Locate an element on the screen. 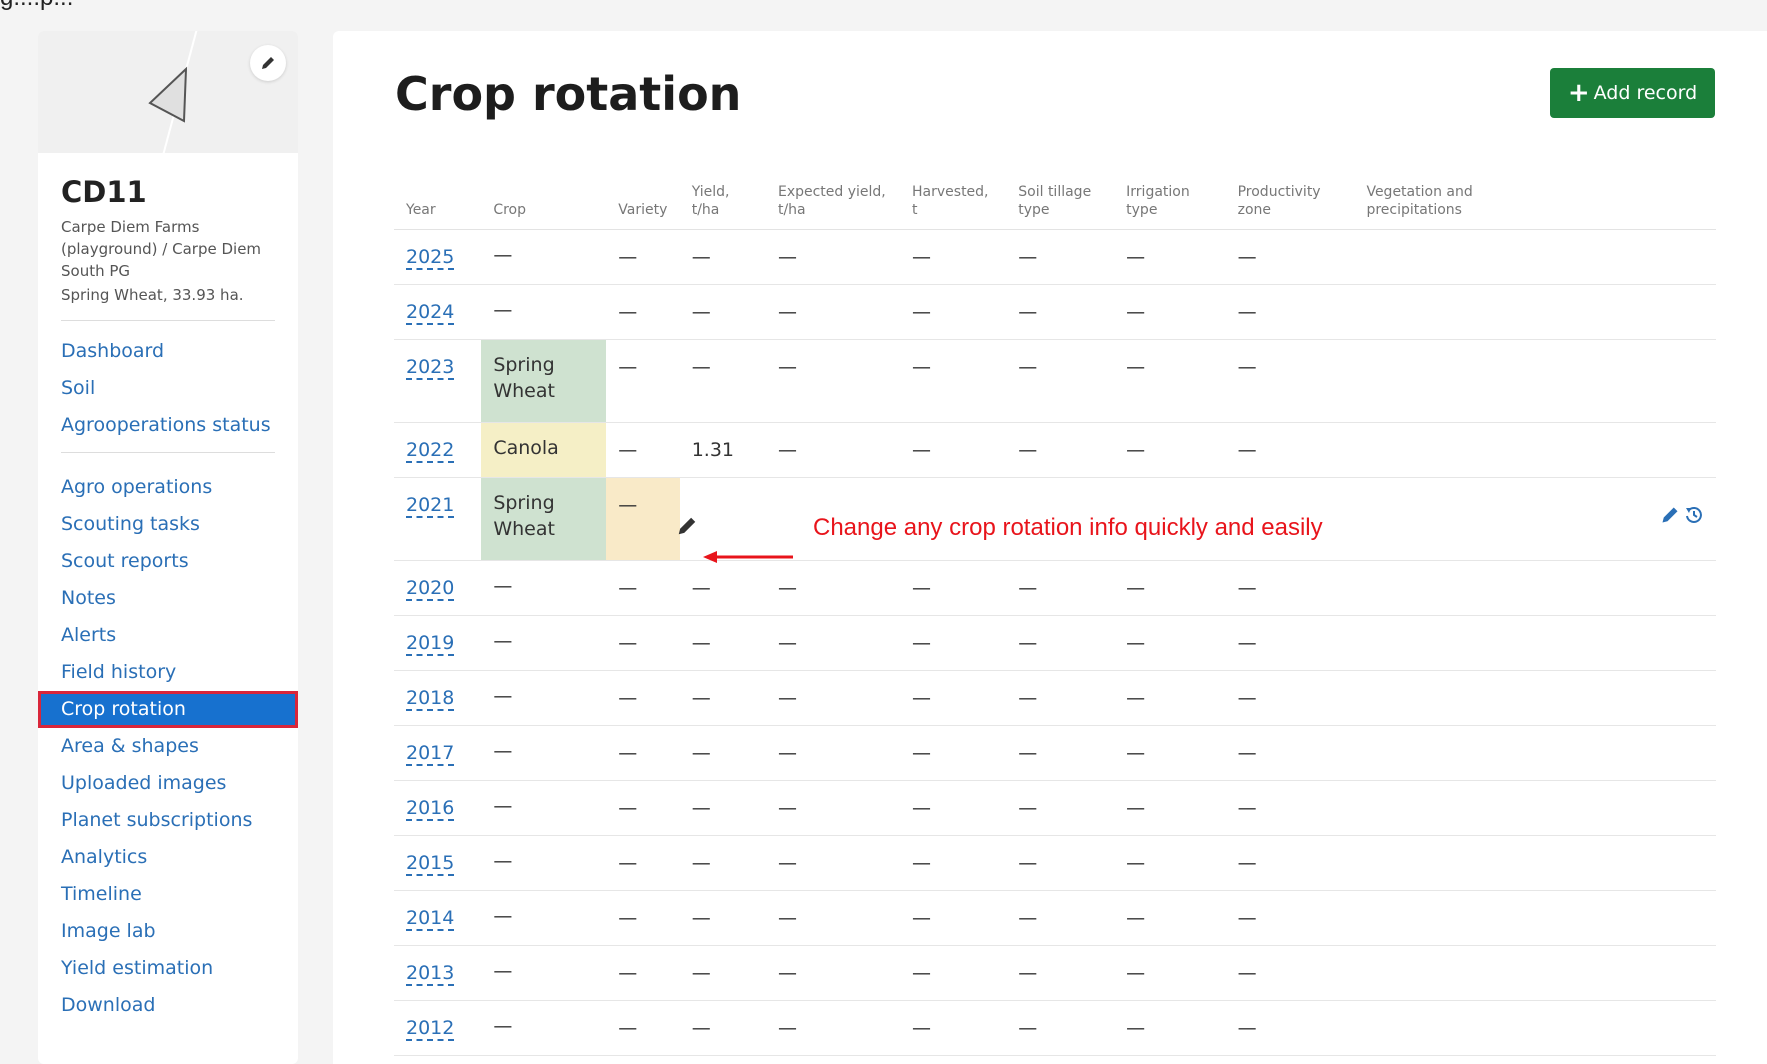 This screenshot has width=1767, height=1064. year-cell: 2019 is located at coordinates (438, 643).